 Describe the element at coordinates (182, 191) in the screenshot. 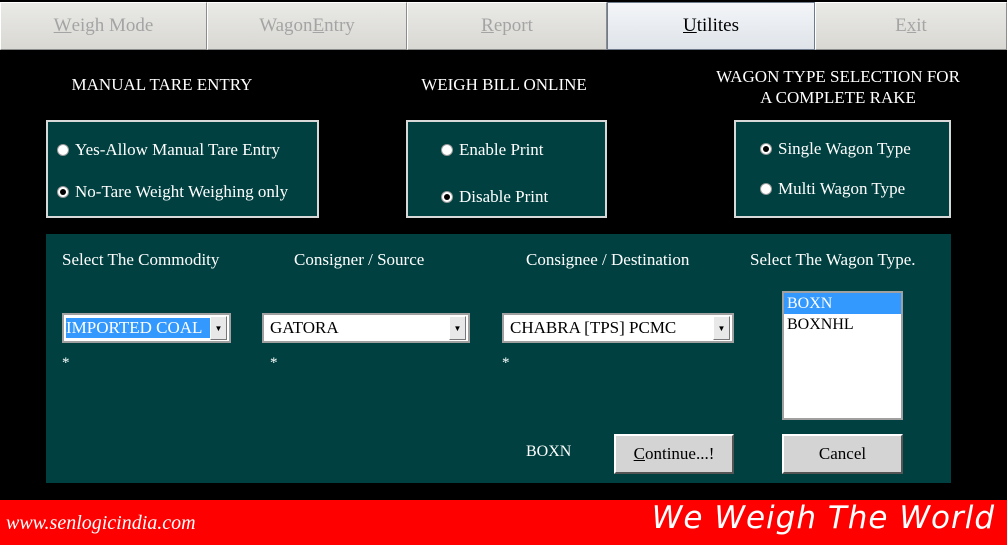

I see `radio-label: No-Tare Weight Weighing only` at that location.